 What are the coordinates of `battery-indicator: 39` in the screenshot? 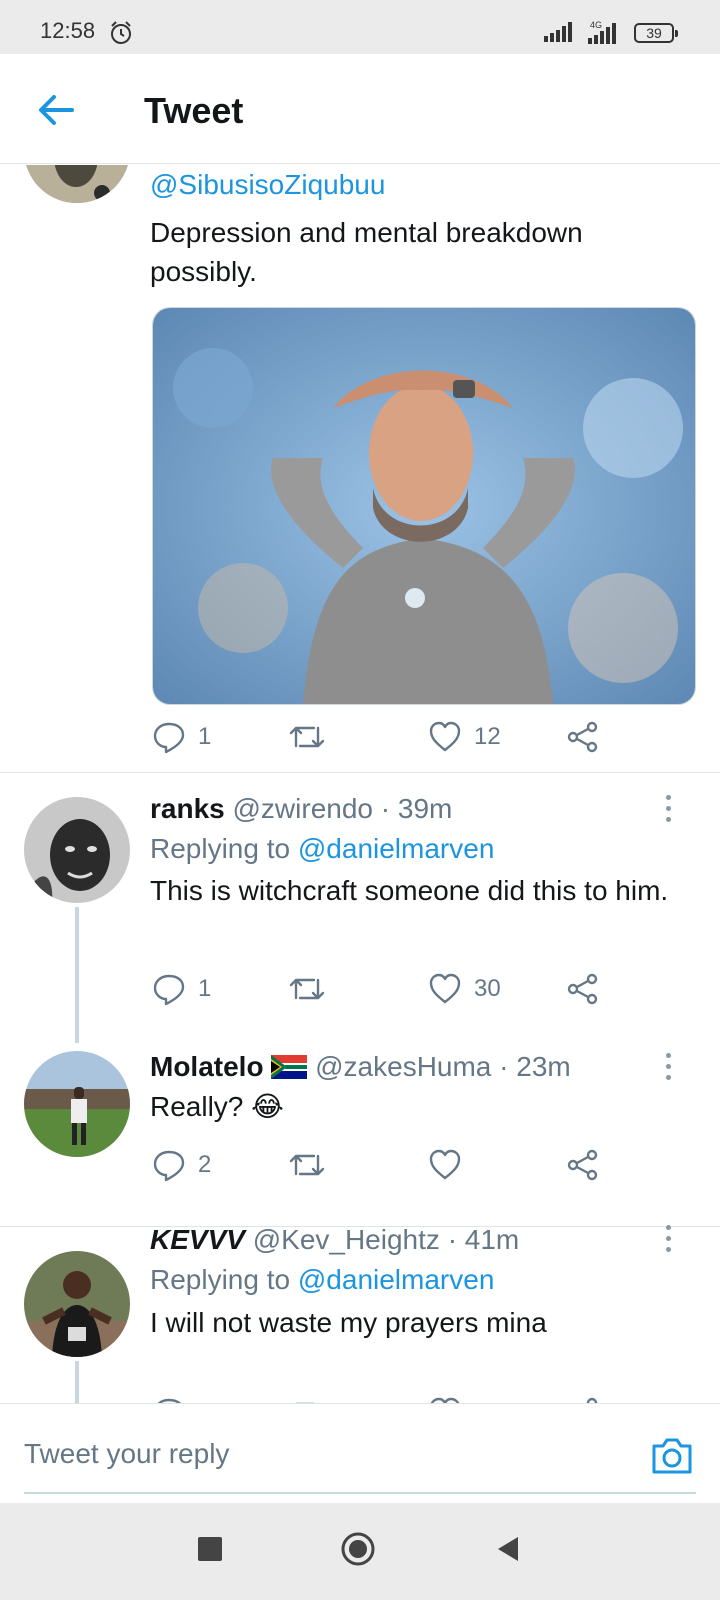 It's located at (656, 33).